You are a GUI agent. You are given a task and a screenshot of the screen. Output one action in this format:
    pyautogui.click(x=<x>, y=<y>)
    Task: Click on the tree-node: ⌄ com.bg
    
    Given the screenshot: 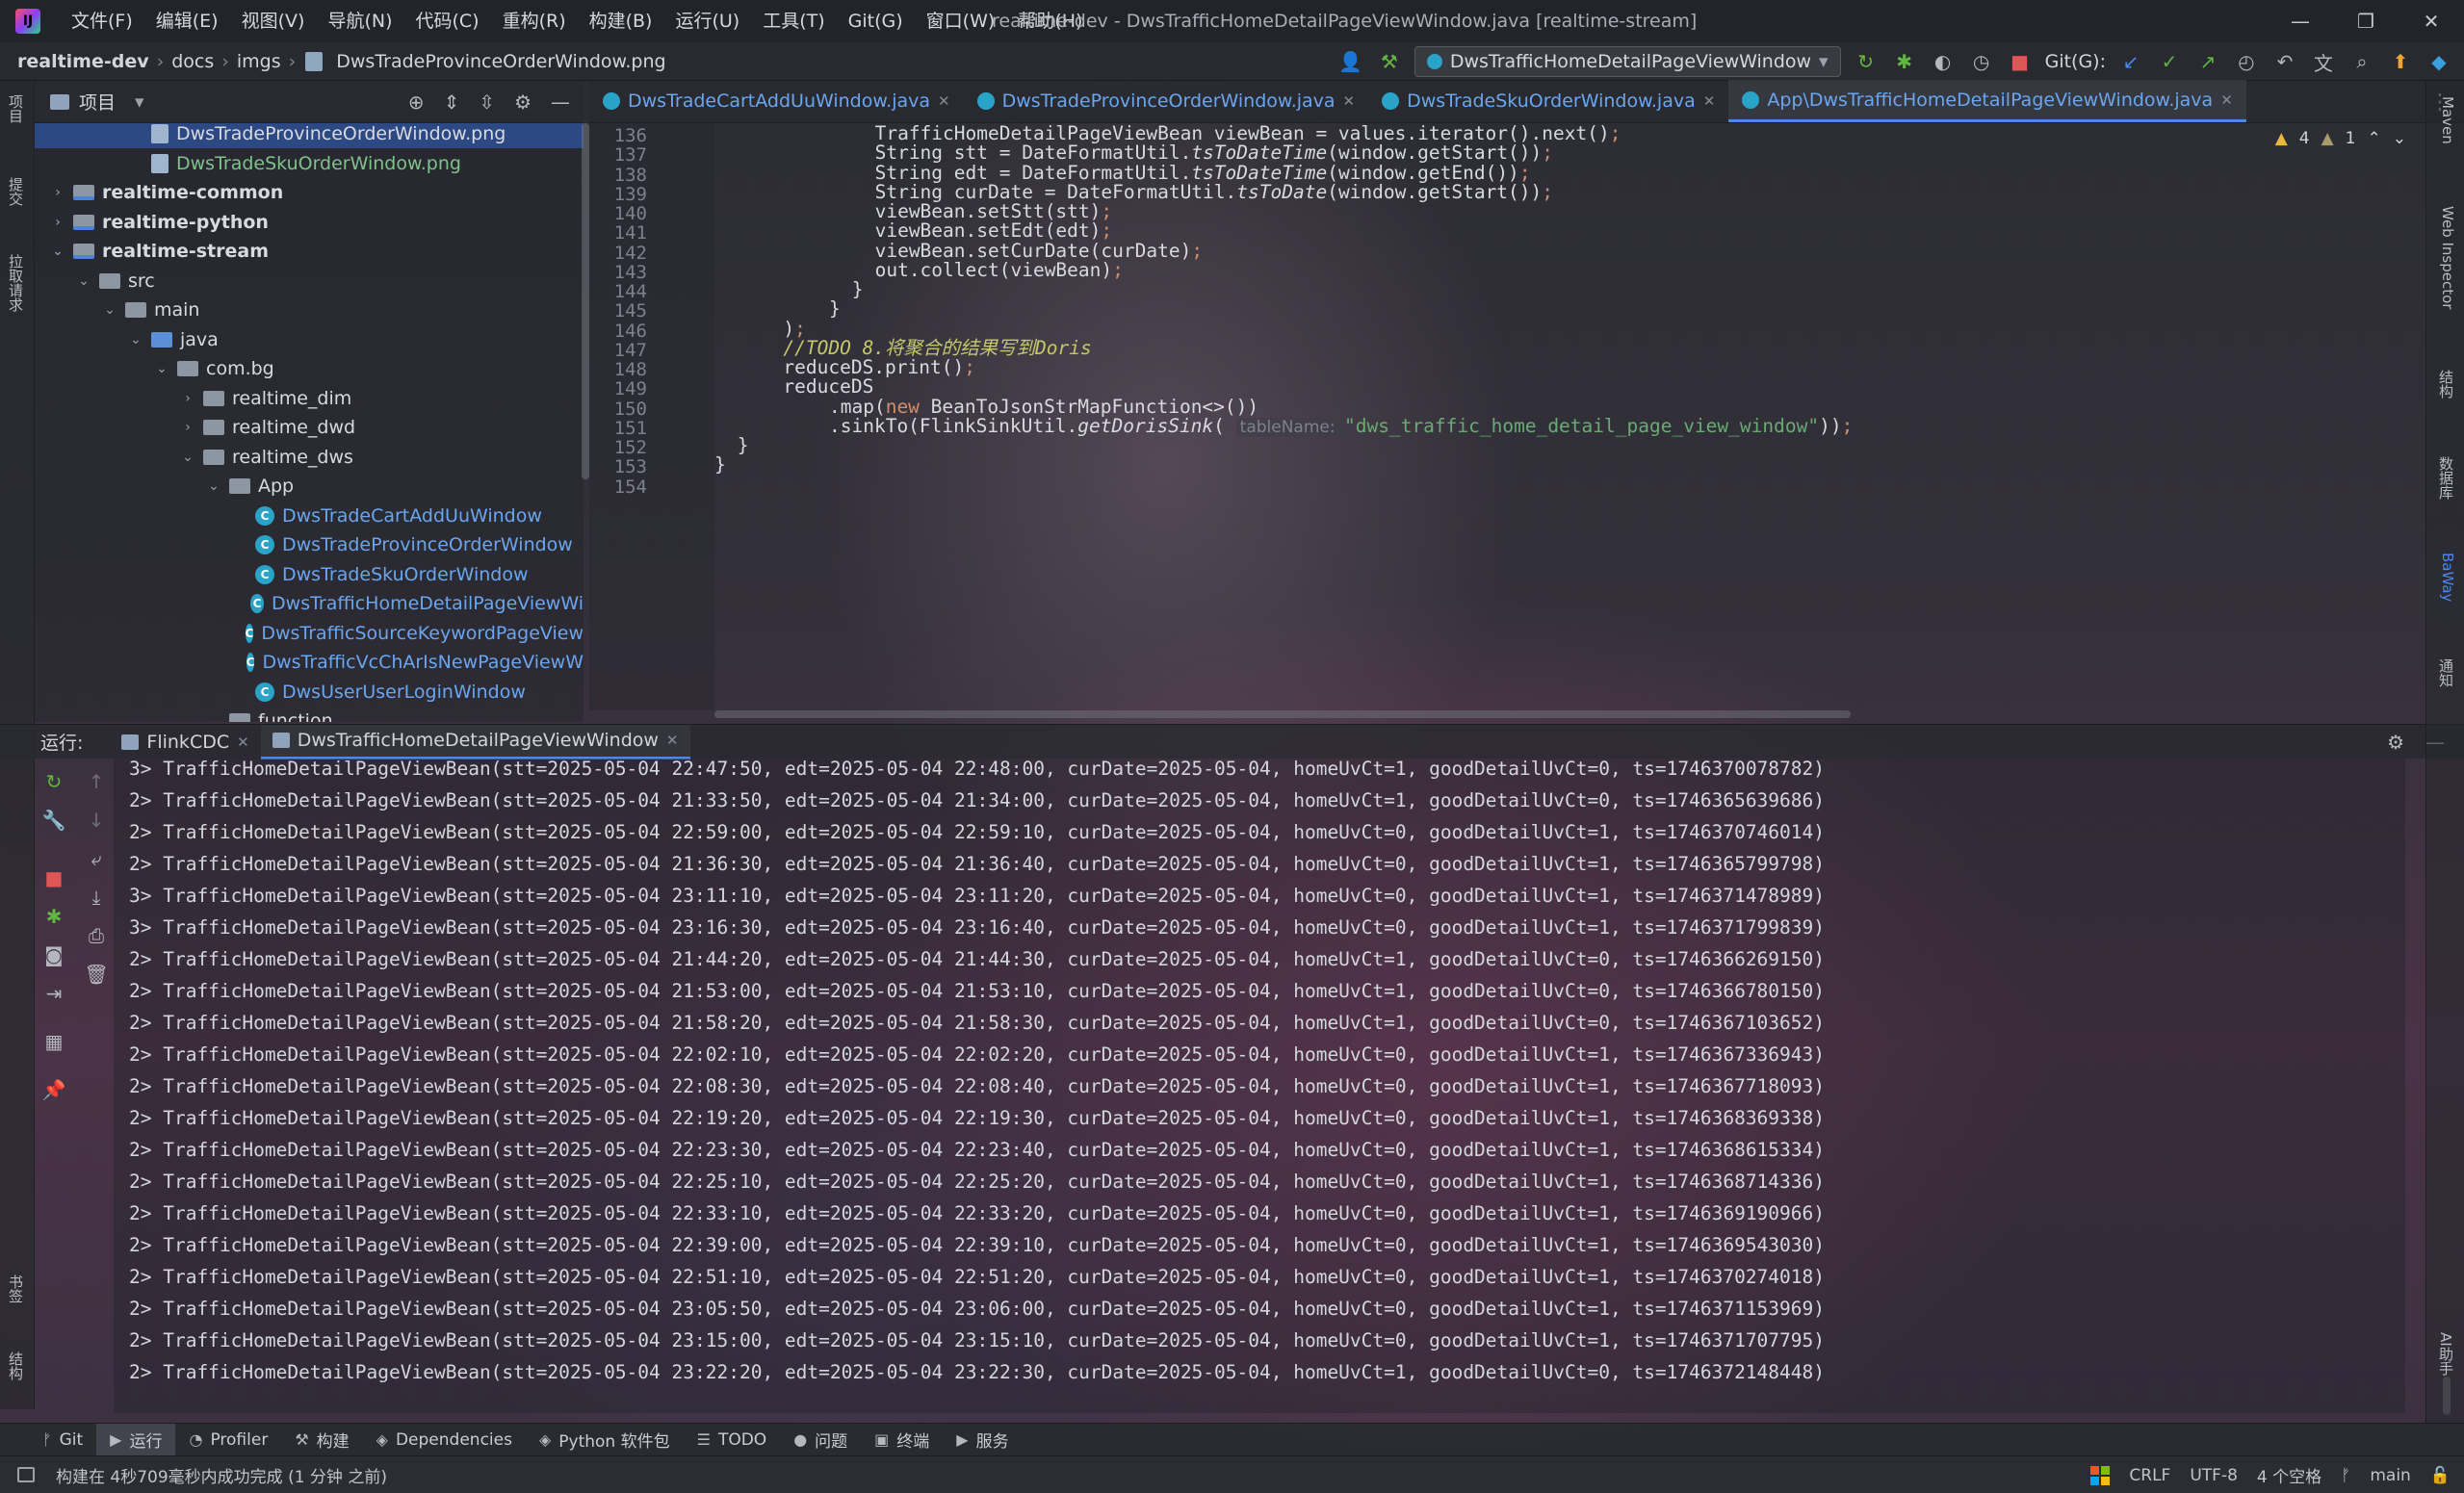 What is the action you would take?
    pyautogui.click(x=309, y=368)
    